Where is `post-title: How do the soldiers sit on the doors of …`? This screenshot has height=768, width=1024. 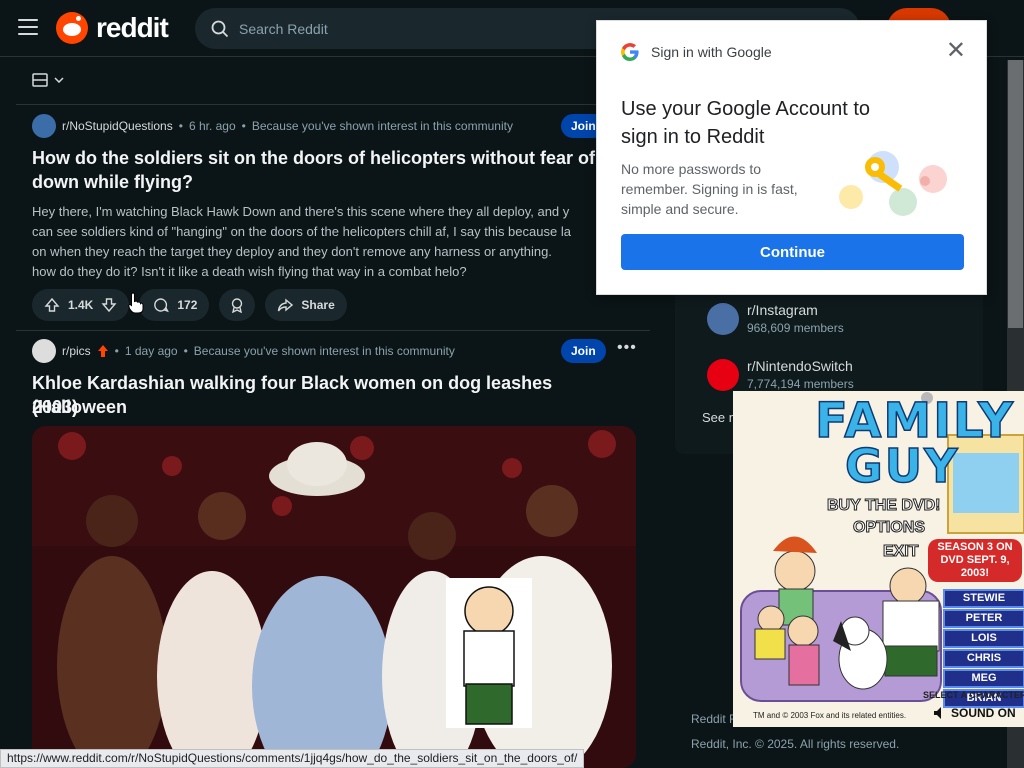
post-title: How do the soldiers sit on the doors of … is located at coordinates (317, 158).